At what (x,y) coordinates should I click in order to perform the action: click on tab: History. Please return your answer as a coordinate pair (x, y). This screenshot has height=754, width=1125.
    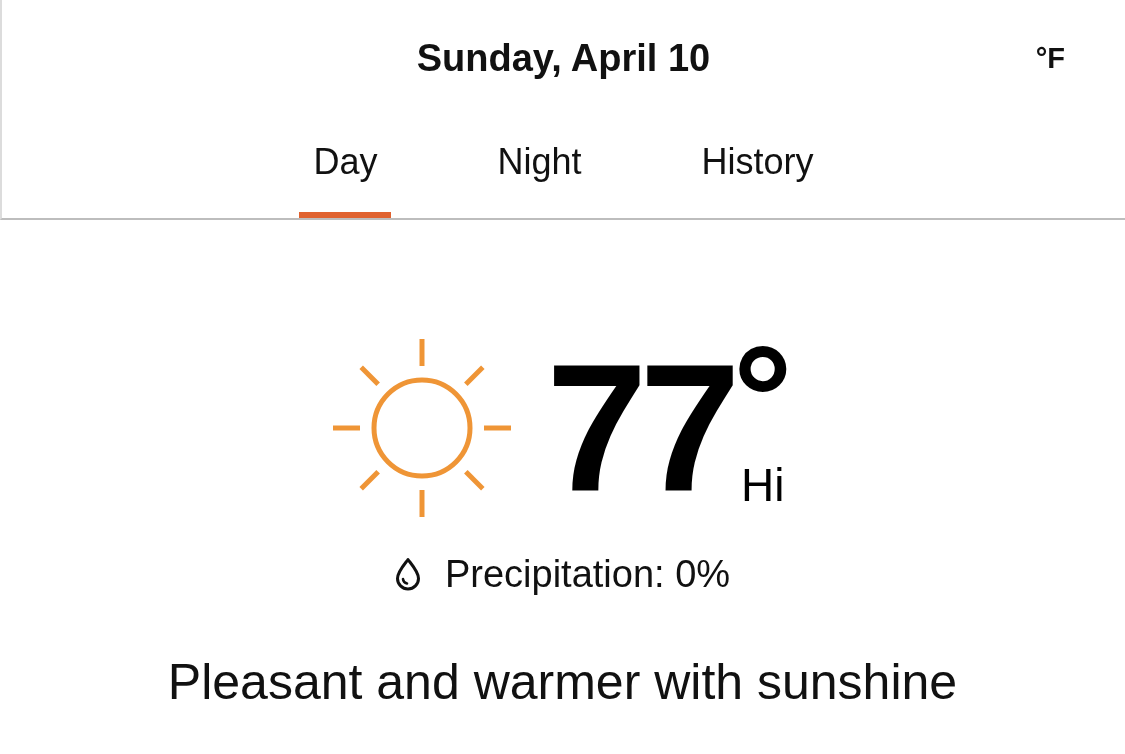
    Looking at the image, I should click on (757, 168).